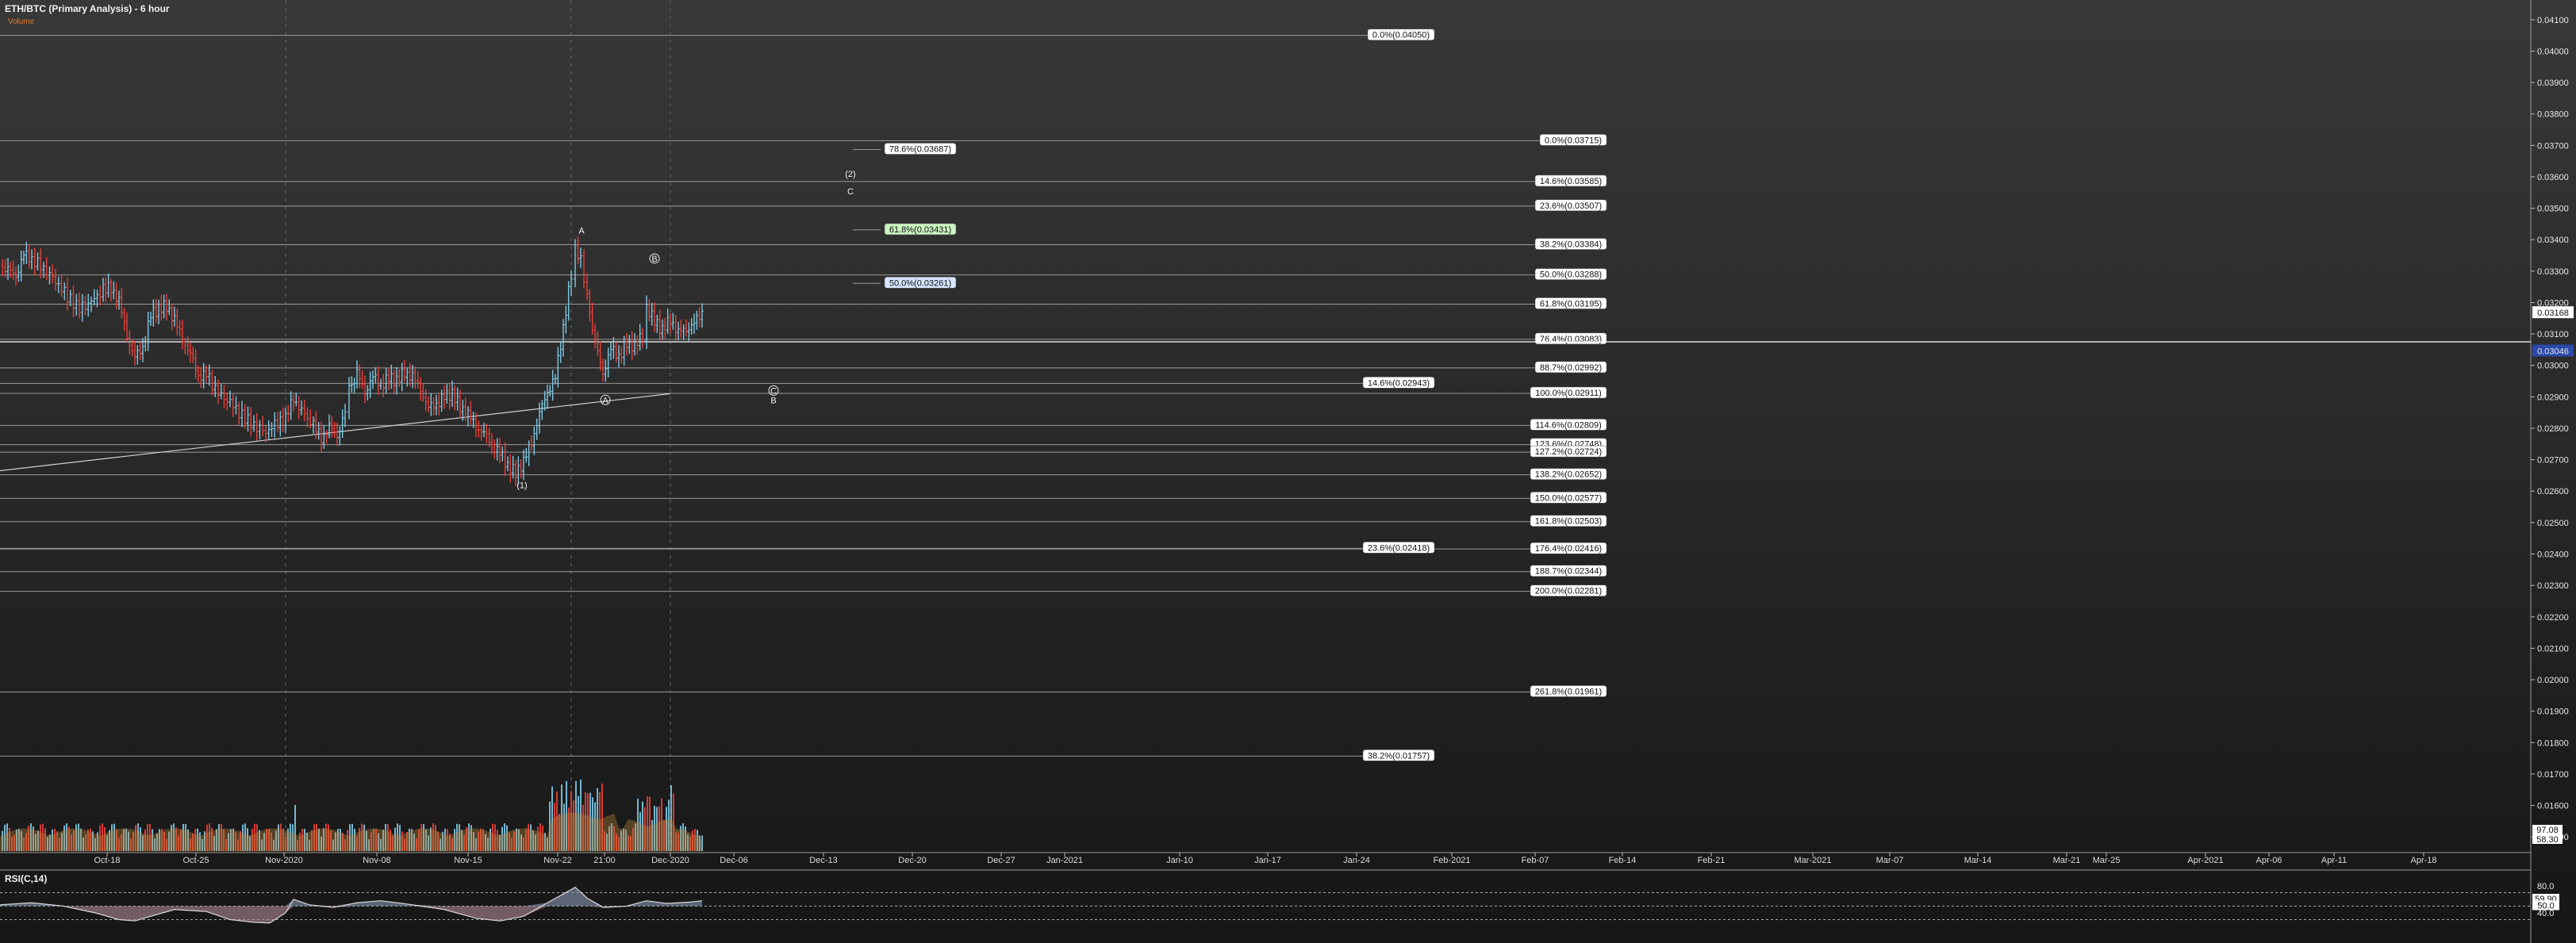  I want to click on wave-label-4: A, so click(605, 401).